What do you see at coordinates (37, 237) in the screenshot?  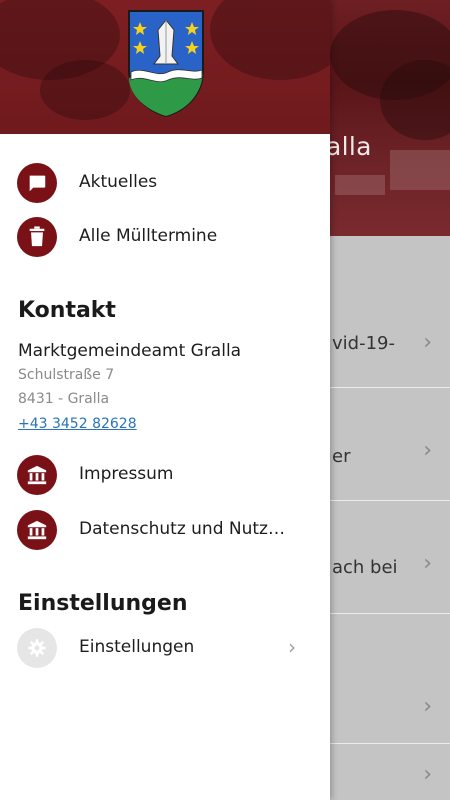 I see `trash-icon` at bounding box center [37, 237].